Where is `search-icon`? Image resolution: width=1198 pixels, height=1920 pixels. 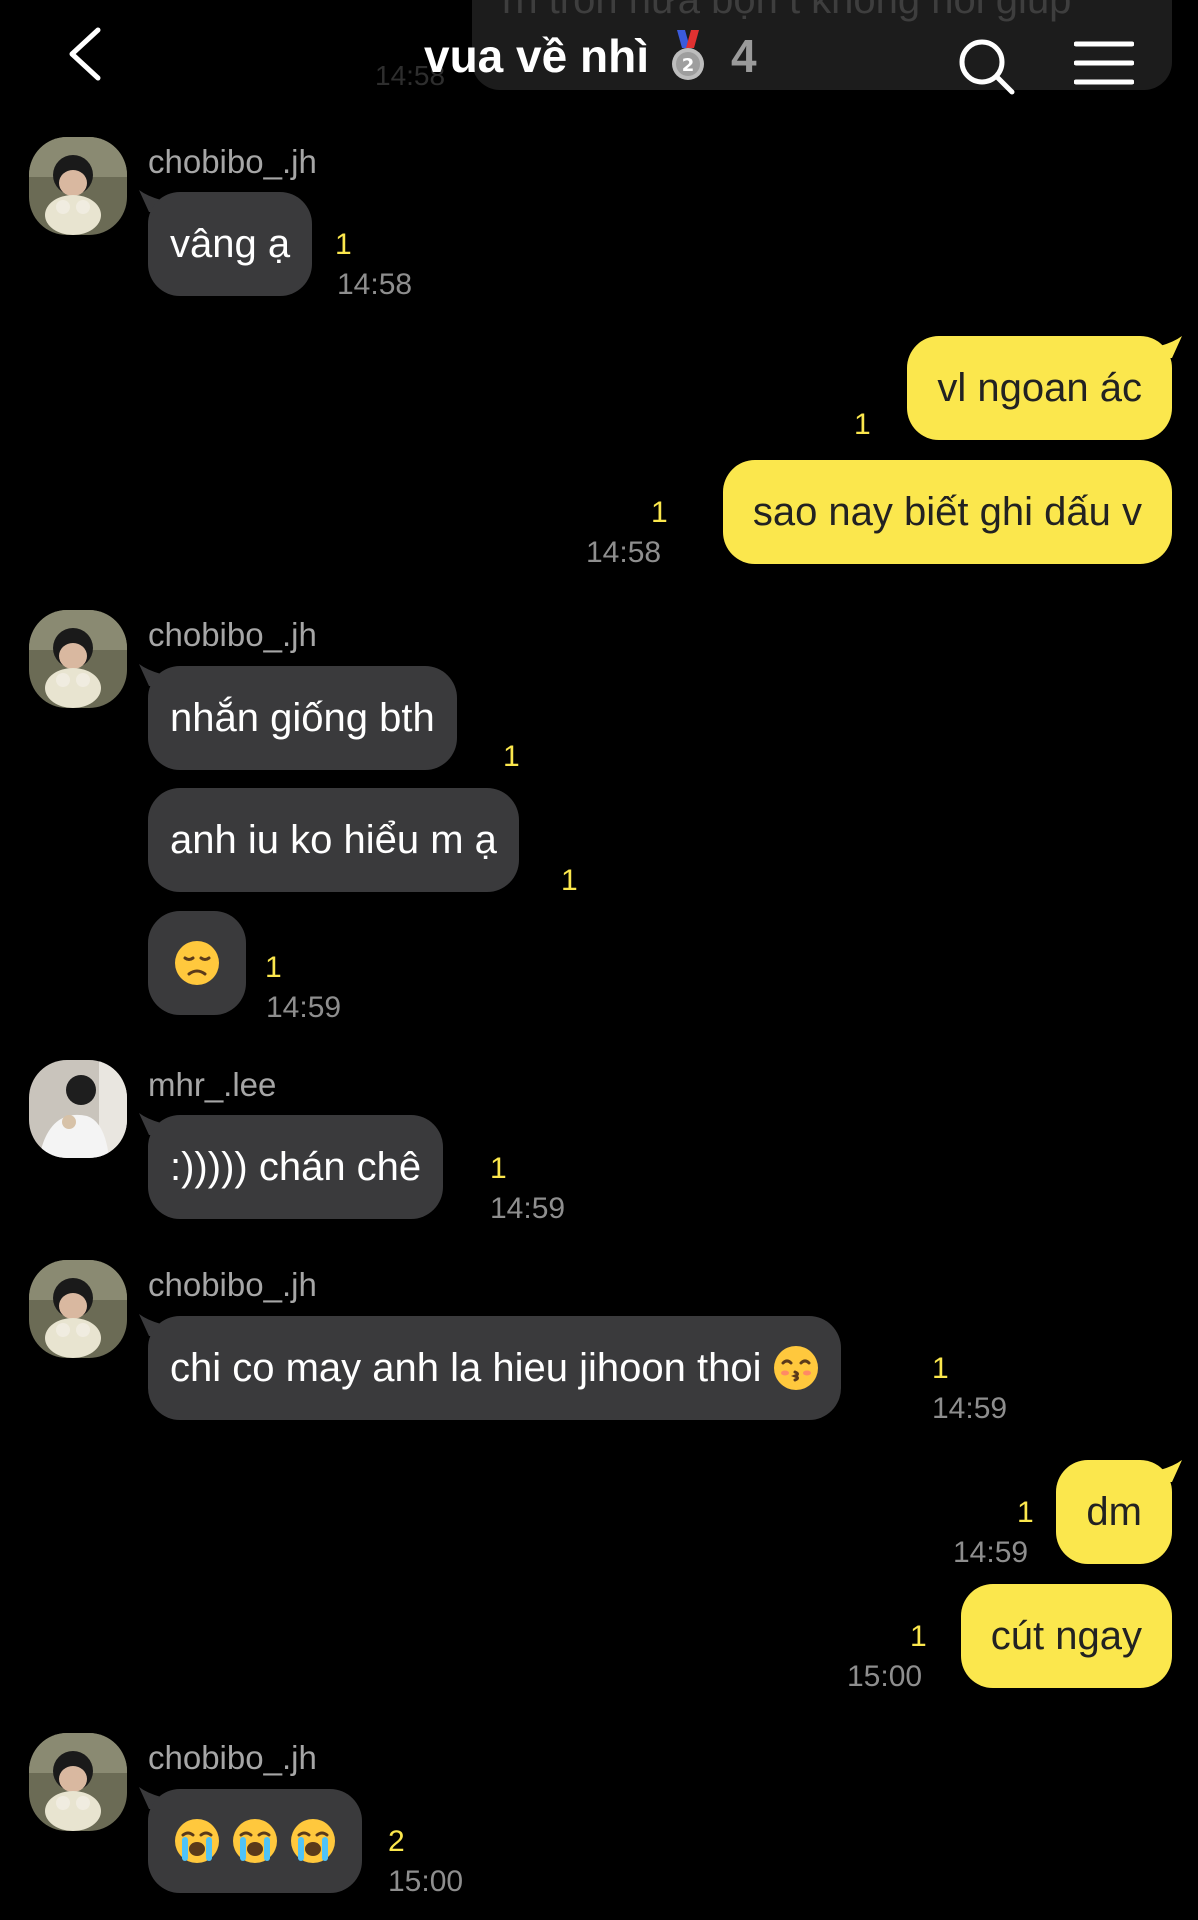 search-icon is located at coordinates (987, 67).